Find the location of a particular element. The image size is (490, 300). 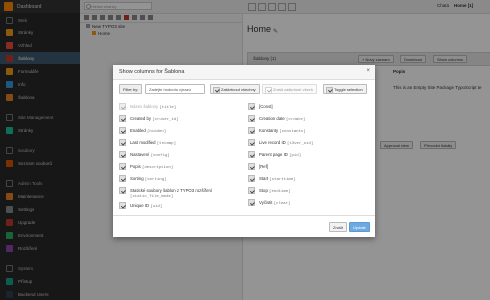

column-option-label: Created by [cruser_id] is located at coordinates (154, 119).